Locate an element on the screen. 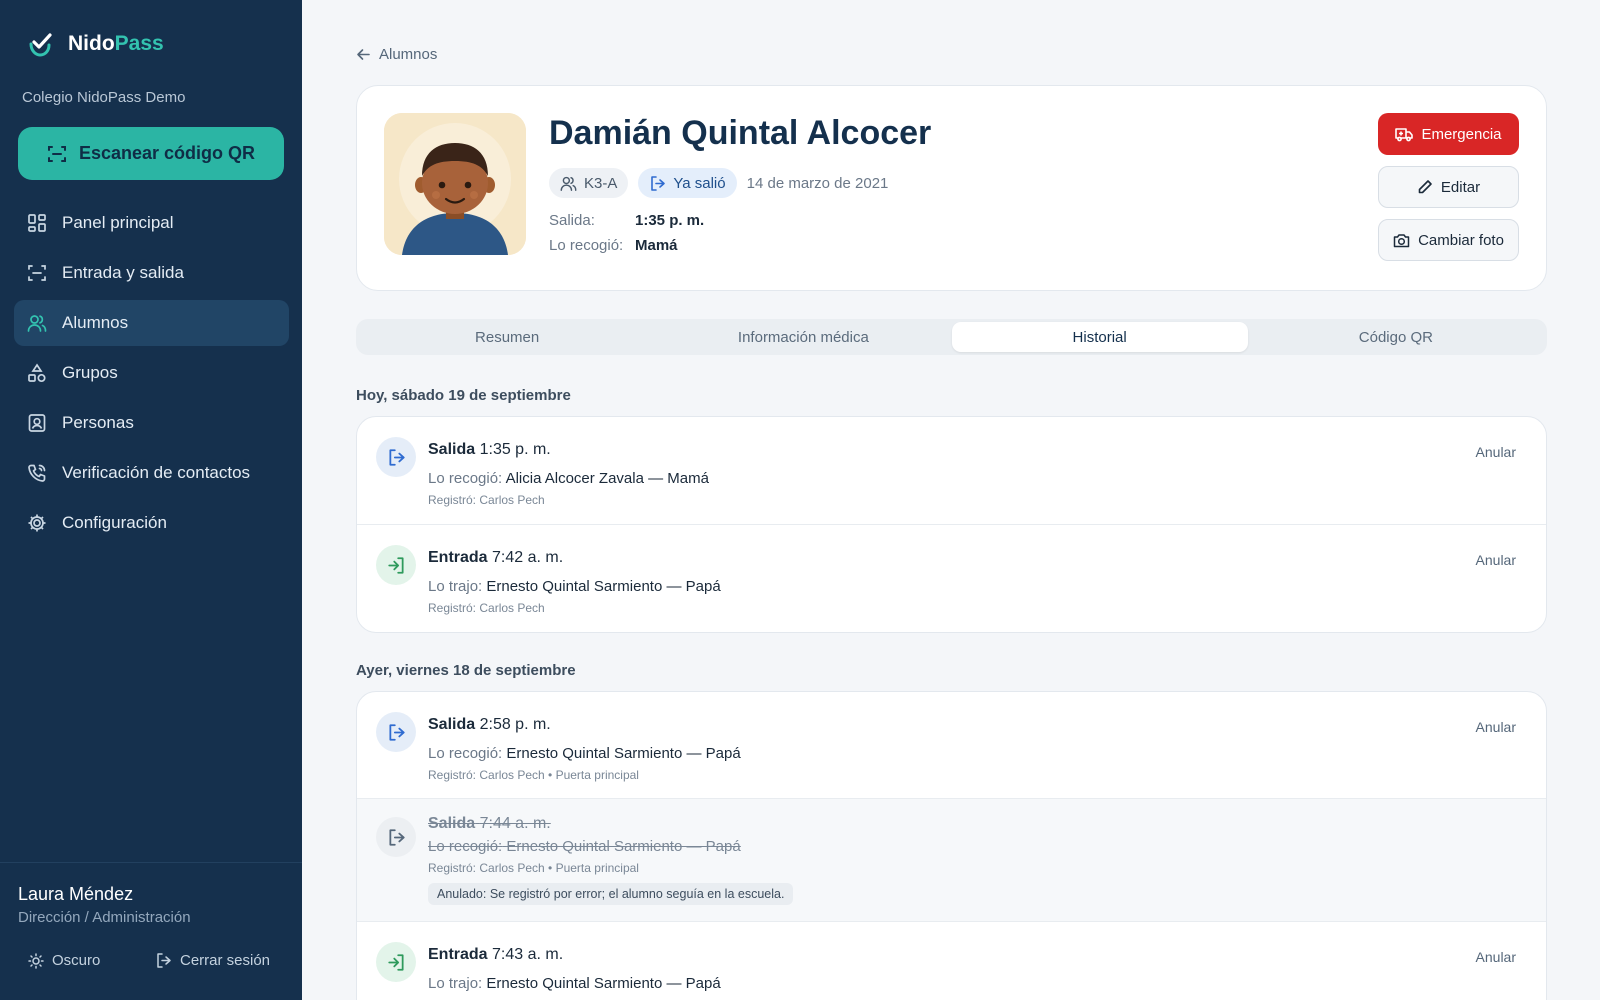 This screenshot has height=1000, width=1600. arrow-left-icon is located at coordinates (363, 54).